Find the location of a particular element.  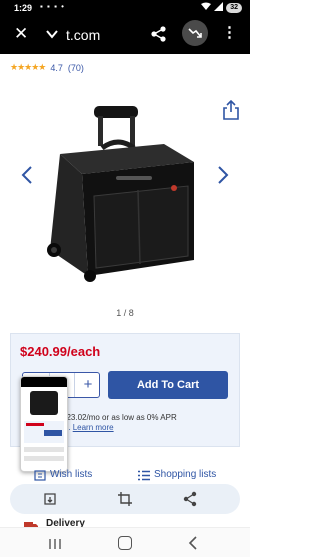

screenshot-toolbar is located at coordinates (125, 499).